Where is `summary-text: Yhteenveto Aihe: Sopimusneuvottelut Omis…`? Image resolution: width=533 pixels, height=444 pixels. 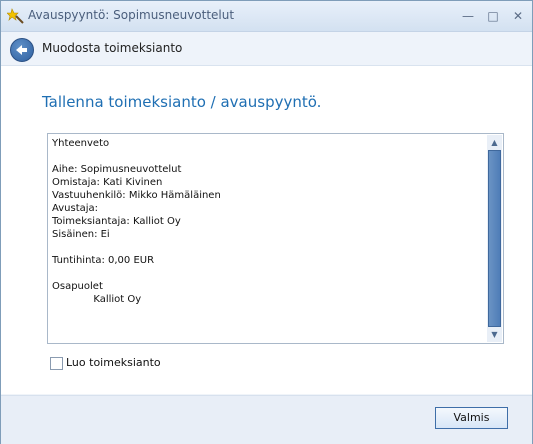 summary-text: Yhteenveto Aihe: Sopimusneuvottelut Omis… is located at coordinates (136, 221).